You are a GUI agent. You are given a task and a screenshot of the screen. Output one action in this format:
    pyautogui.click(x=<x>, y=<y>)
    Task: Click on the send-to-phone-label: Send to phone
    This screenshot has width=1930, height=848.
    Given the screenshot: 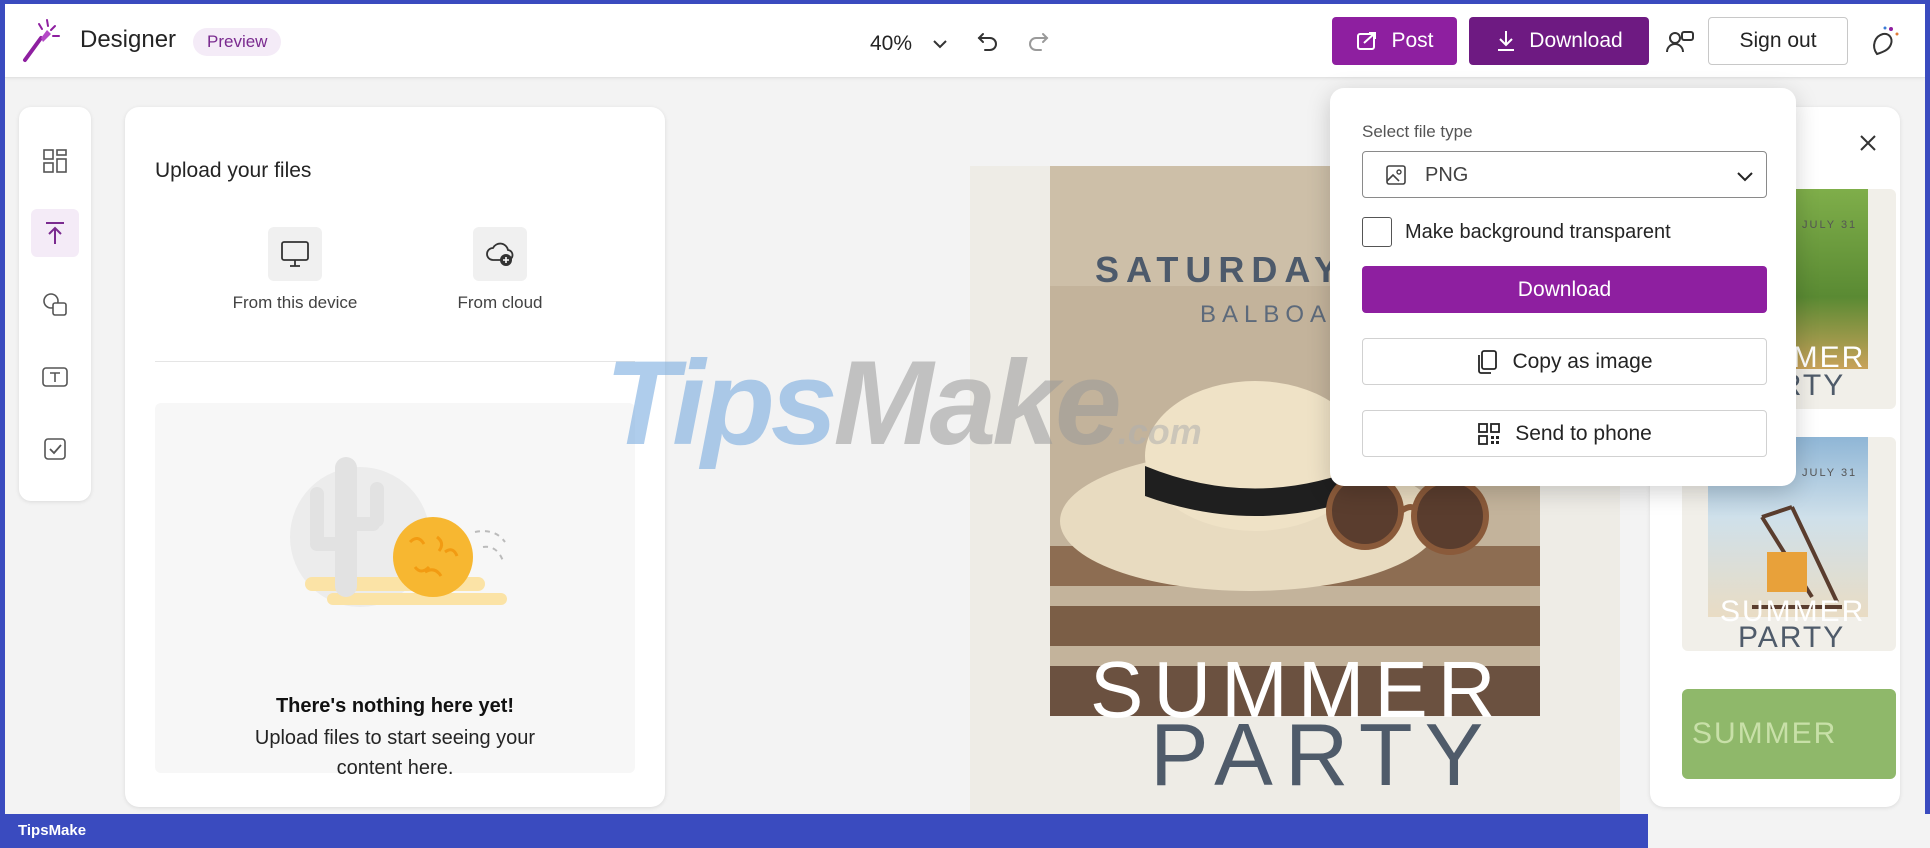 What is the action you would take?
    pyautogui.click(x=1583, y=433)
    